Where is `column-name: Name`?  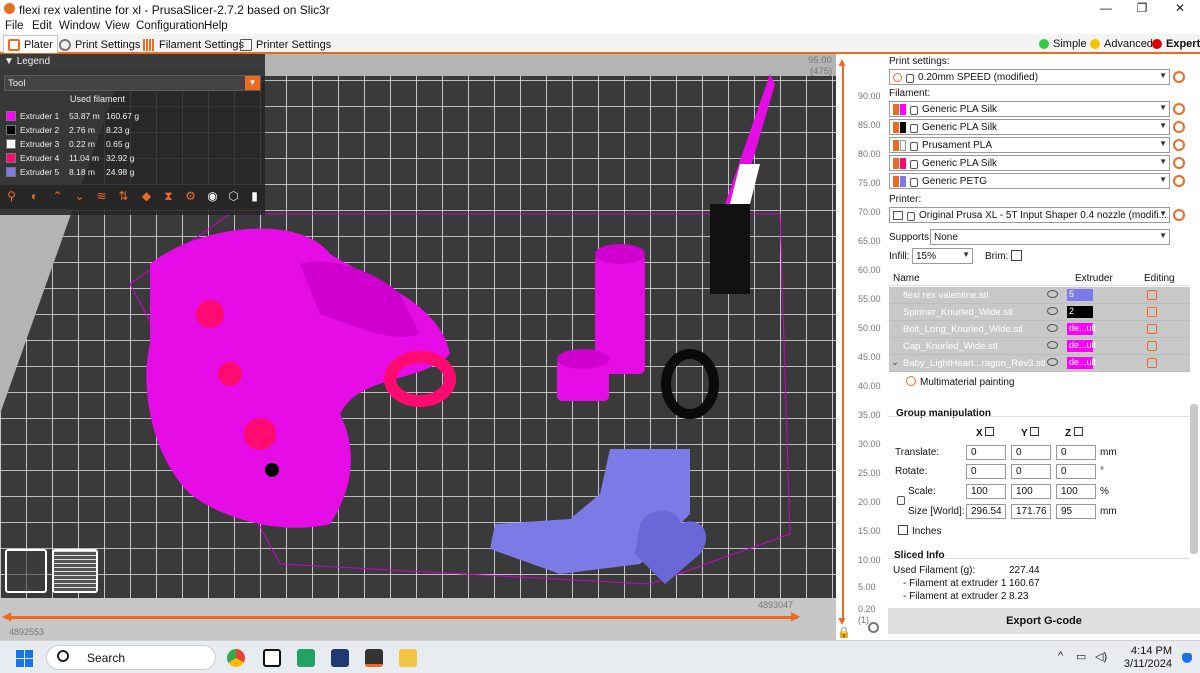
column-name: Name is located at coordinates (906, 278).